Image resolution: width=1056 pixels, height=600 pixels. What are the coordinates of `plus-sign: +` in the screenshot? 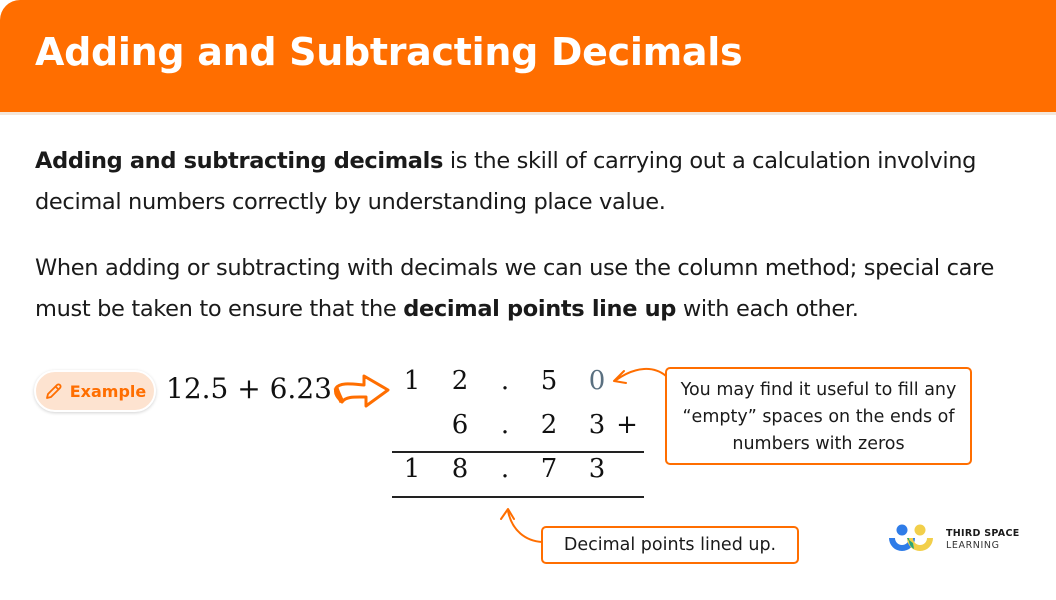 It's located at (627, 425).